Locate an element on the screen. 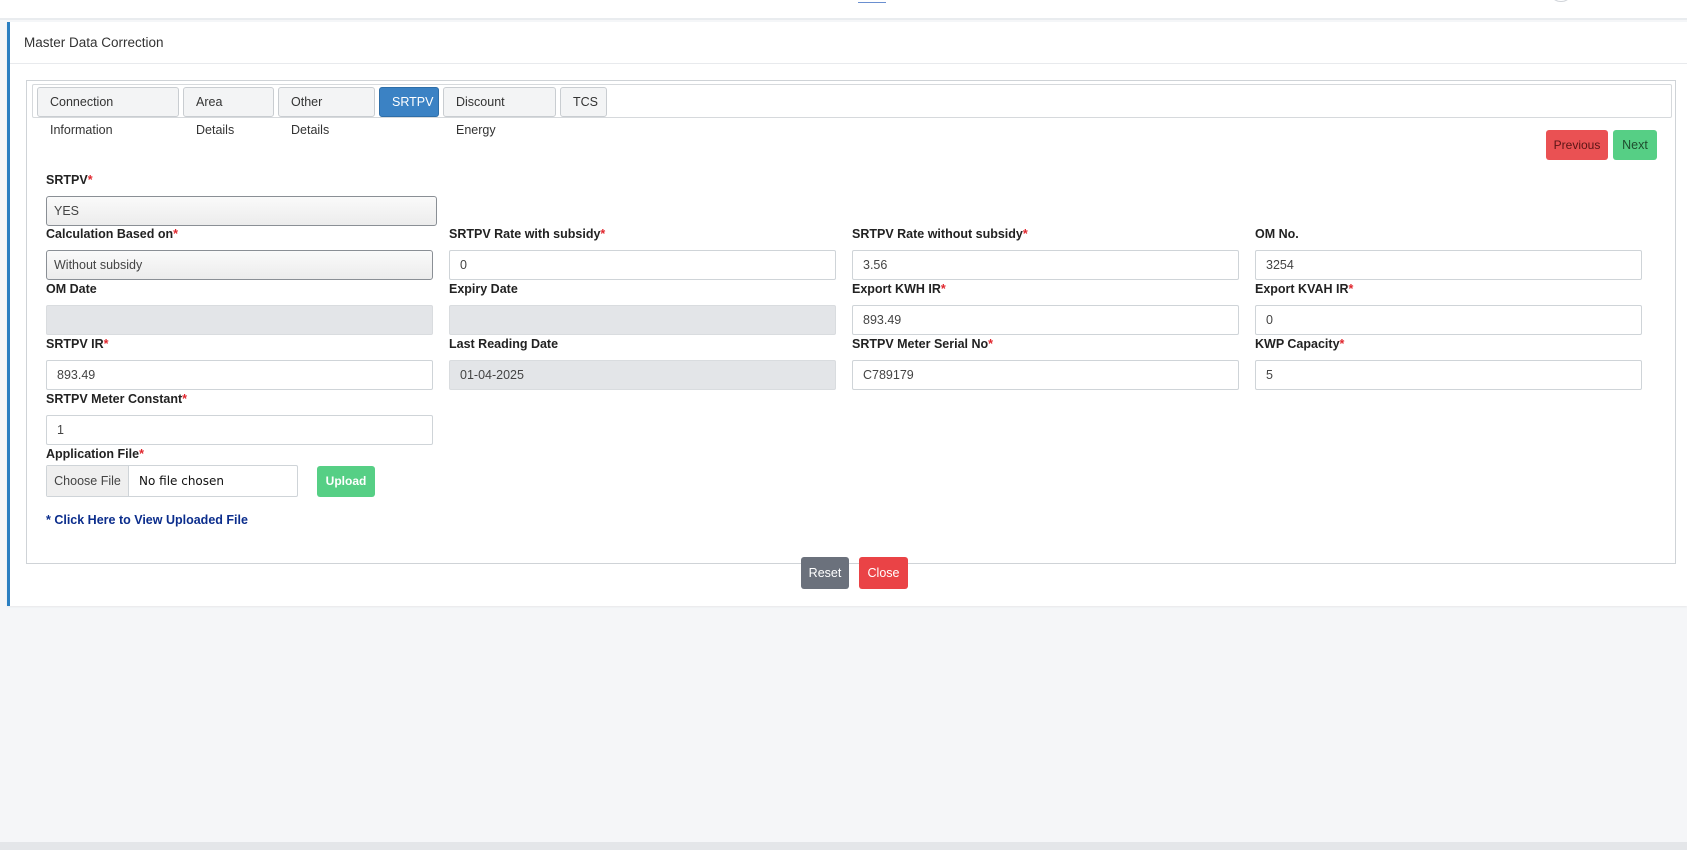 The image size is (1687, 850). export-kwh-ir-label: Export KWH IR* is located at coordinates (899, 289).